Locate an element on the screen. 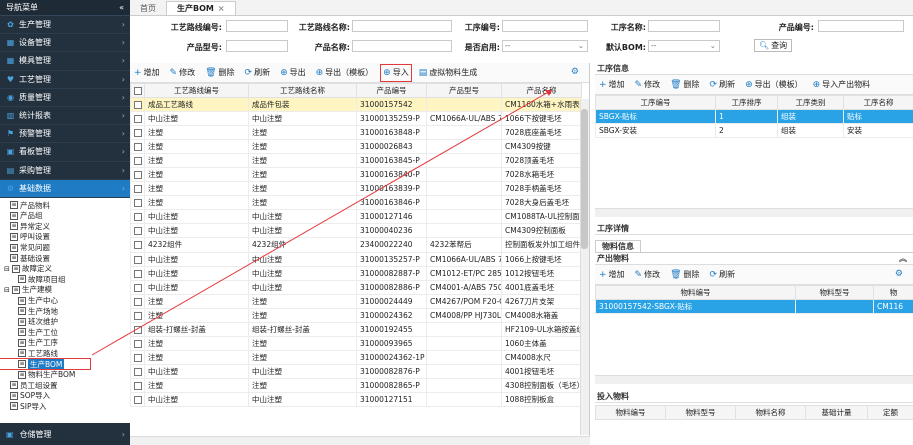 The width and height of the screenshot is (913, 445). refresh-button: ⟳ 刷新 is located at coordinates (258, 73).